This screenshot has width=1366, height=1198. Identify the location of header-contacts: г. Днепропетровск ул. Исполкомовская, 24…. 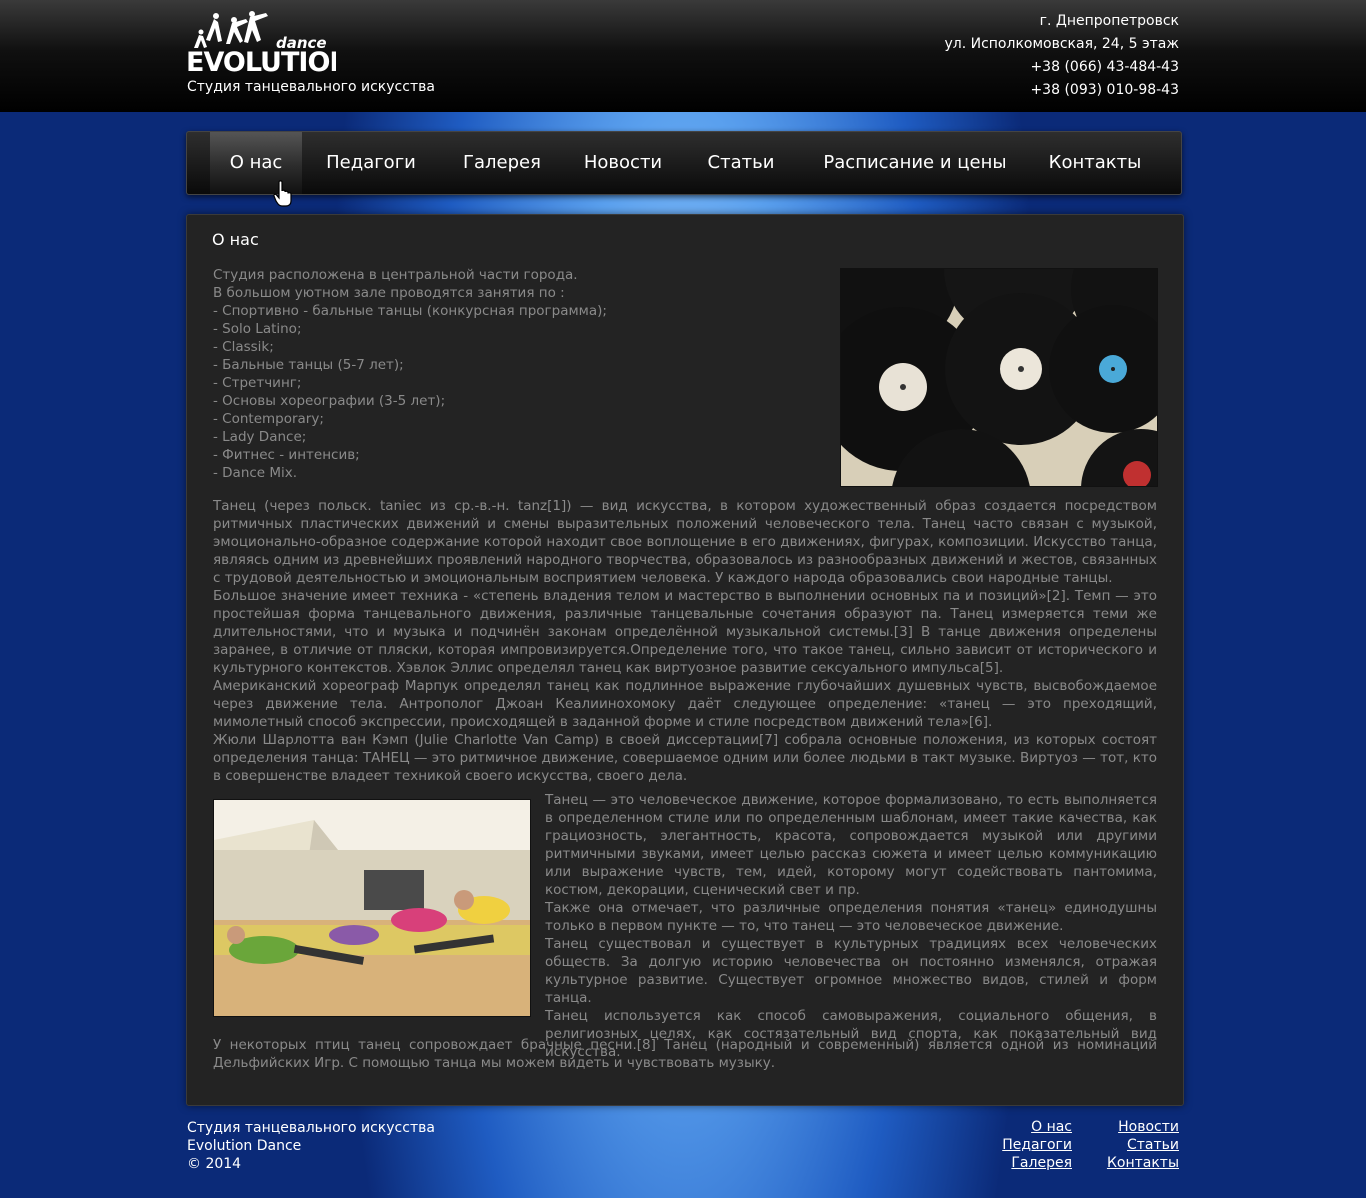
(1061, 56).